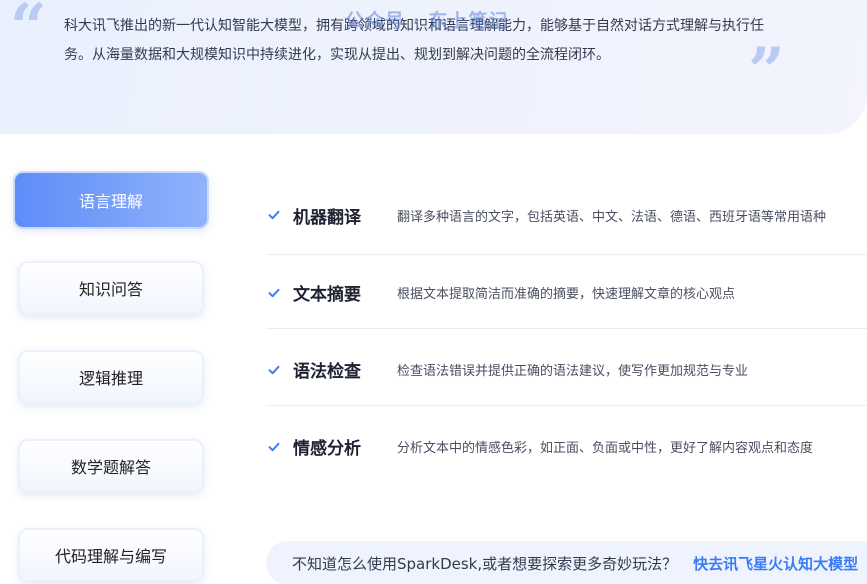  Describe the element at coordinates (111, 377) in the screenshot. I see `nav-item-logic-reasoning: 逻辑推理` at that location.